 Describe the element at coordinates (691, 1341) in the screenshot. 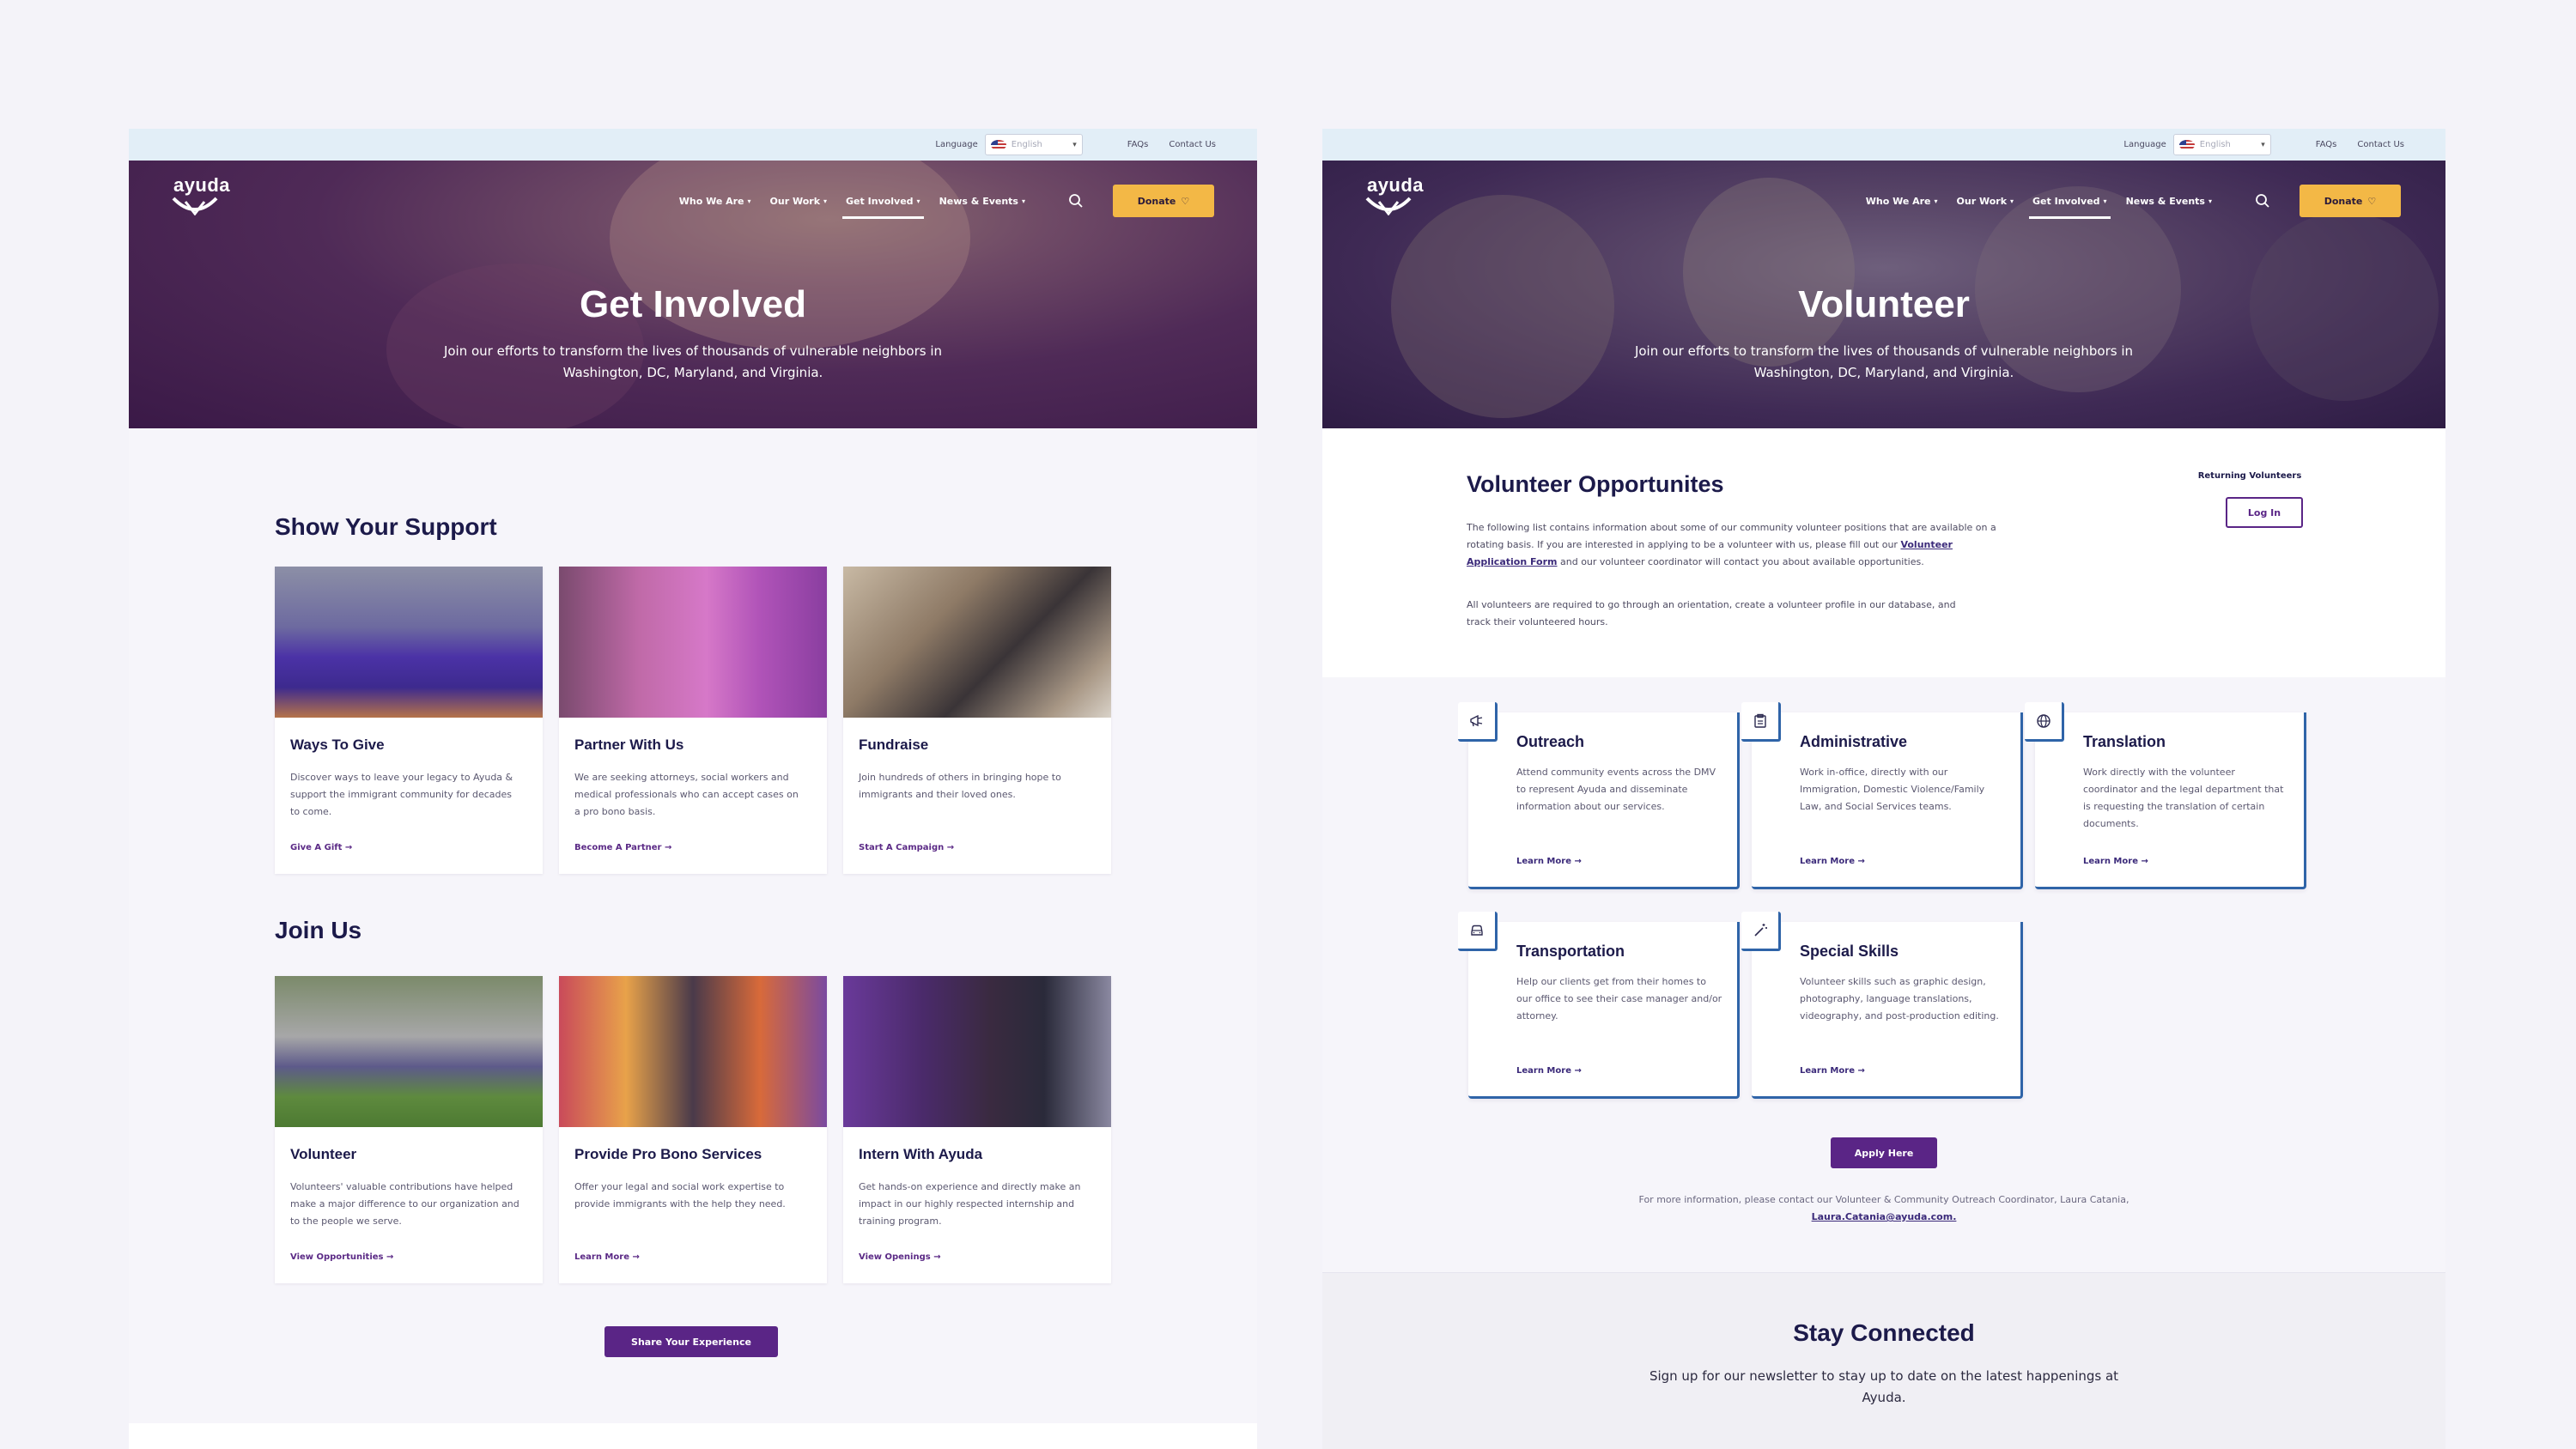

I see `share-experience-button: Share Your Experience` at that location.